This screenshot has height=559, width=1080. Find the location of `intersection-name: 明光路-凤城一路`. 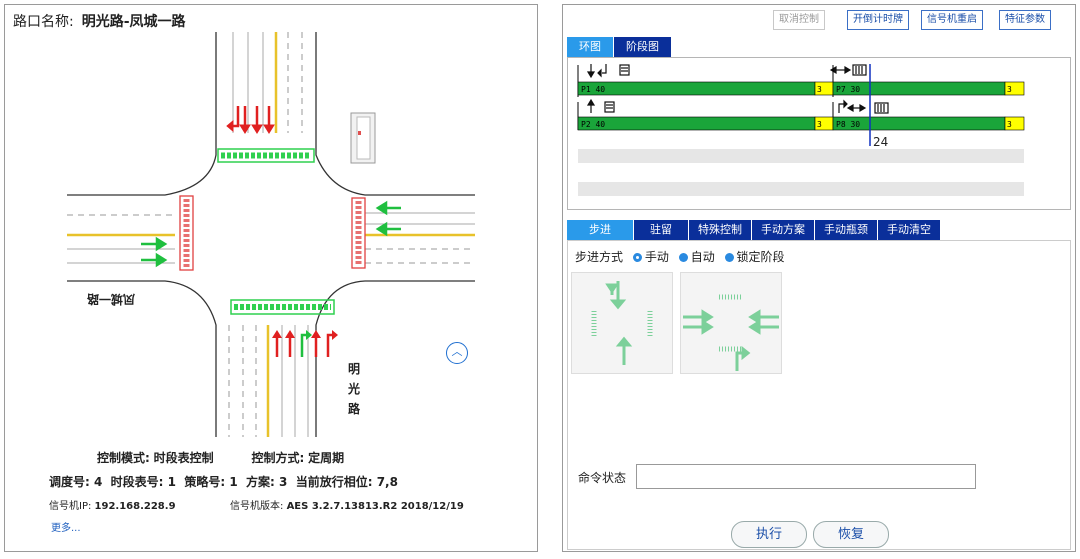

intersection-name: 明光路-凤城一路 is located at coordinates (133, 22).